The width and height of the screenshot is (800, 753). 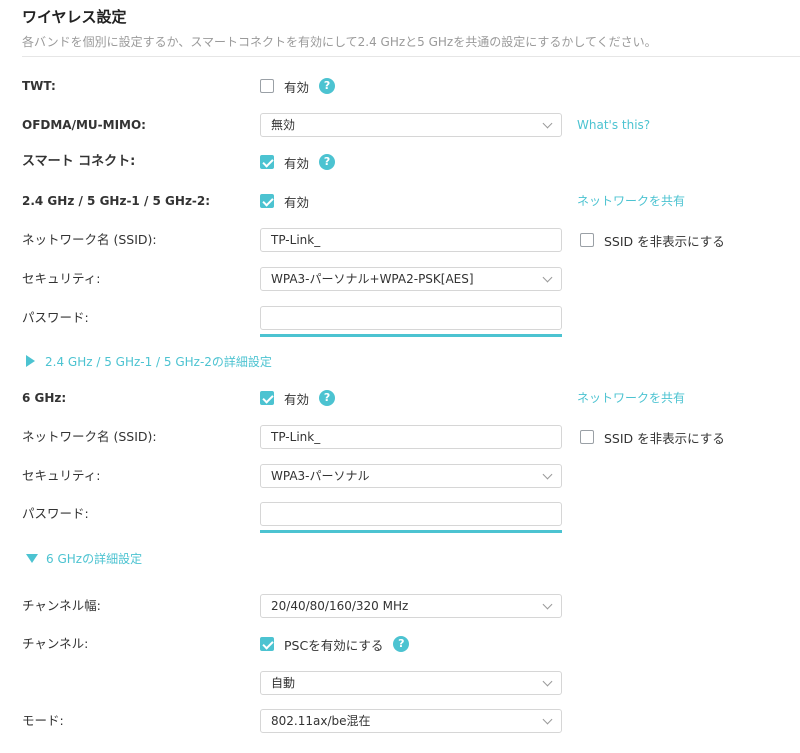 I want to click on page-title: ワイヤレス設定, so click(x=74, y=17).